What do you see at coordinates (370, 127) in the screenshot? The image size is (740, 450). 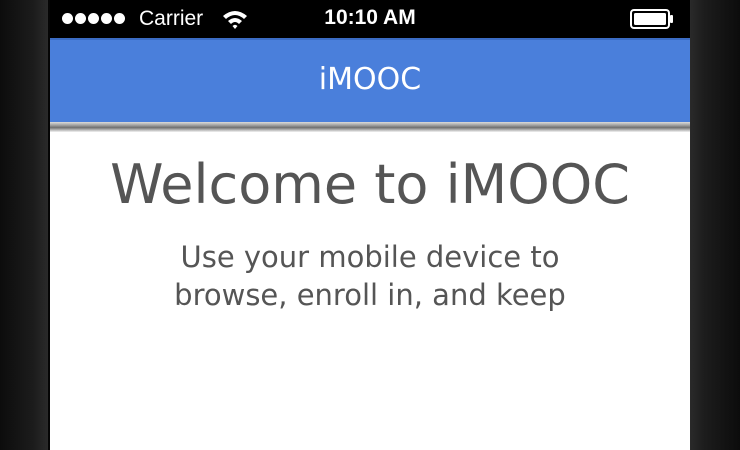 I see `nav-separator` at bounding box center [370, 127].